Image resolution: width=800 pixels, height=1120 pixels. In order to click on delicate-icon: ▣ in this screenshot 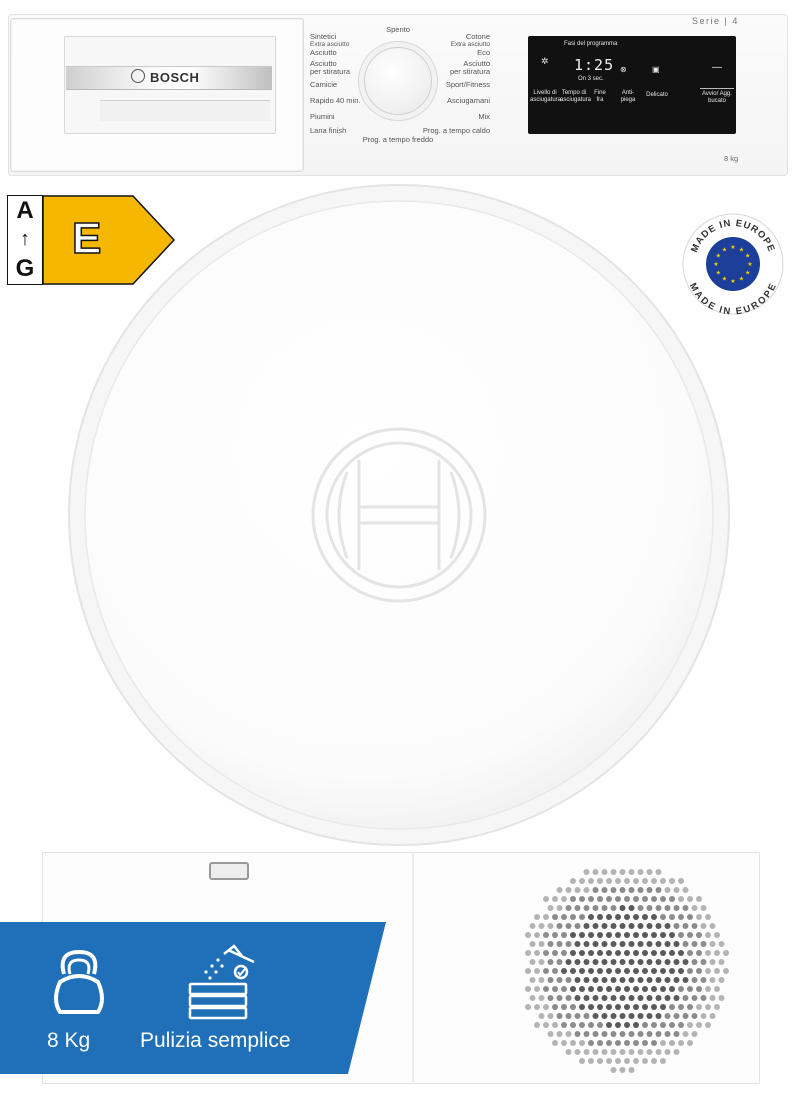, I will do `click(656, 69)`.